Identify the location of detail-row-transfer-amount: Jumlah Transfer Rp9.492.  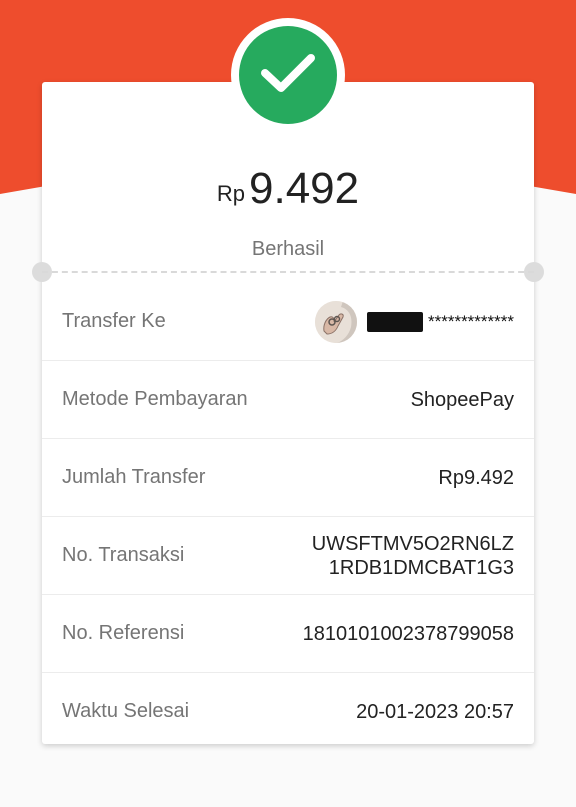
(288, 478).